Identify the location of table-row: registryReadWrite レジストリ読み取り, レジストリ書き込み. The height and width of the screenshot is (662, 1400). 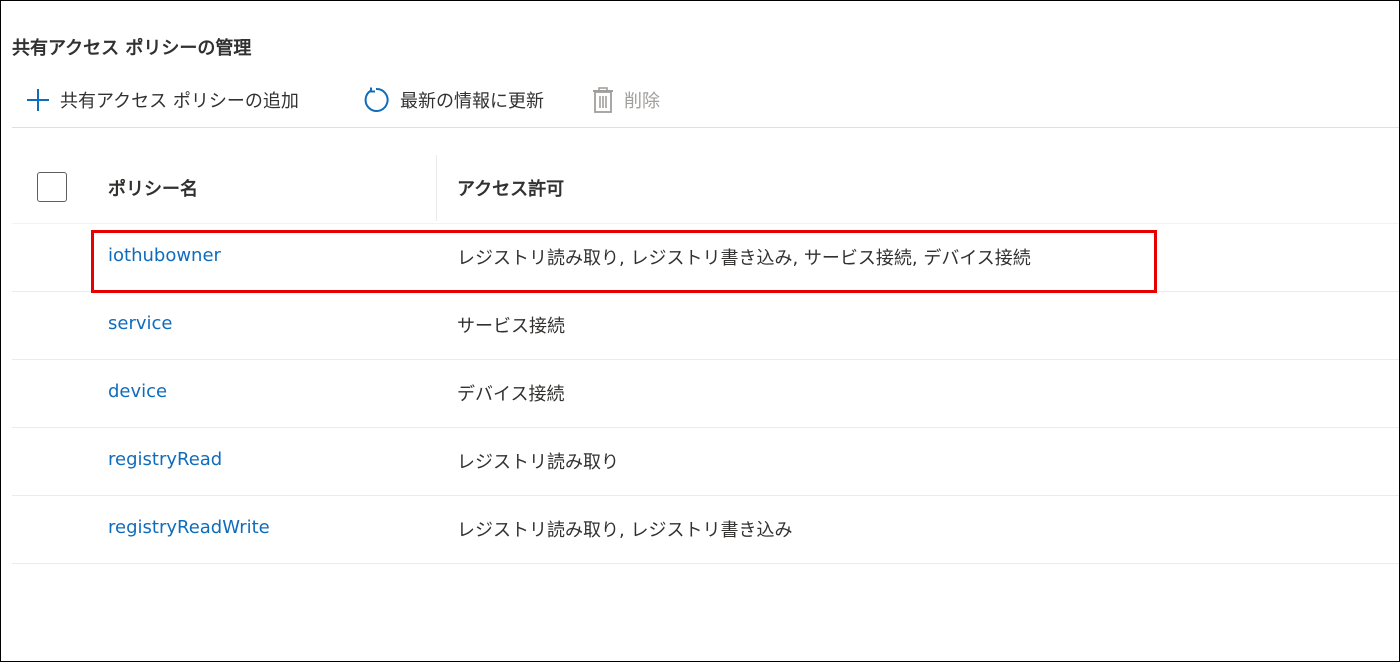
(705, 530).